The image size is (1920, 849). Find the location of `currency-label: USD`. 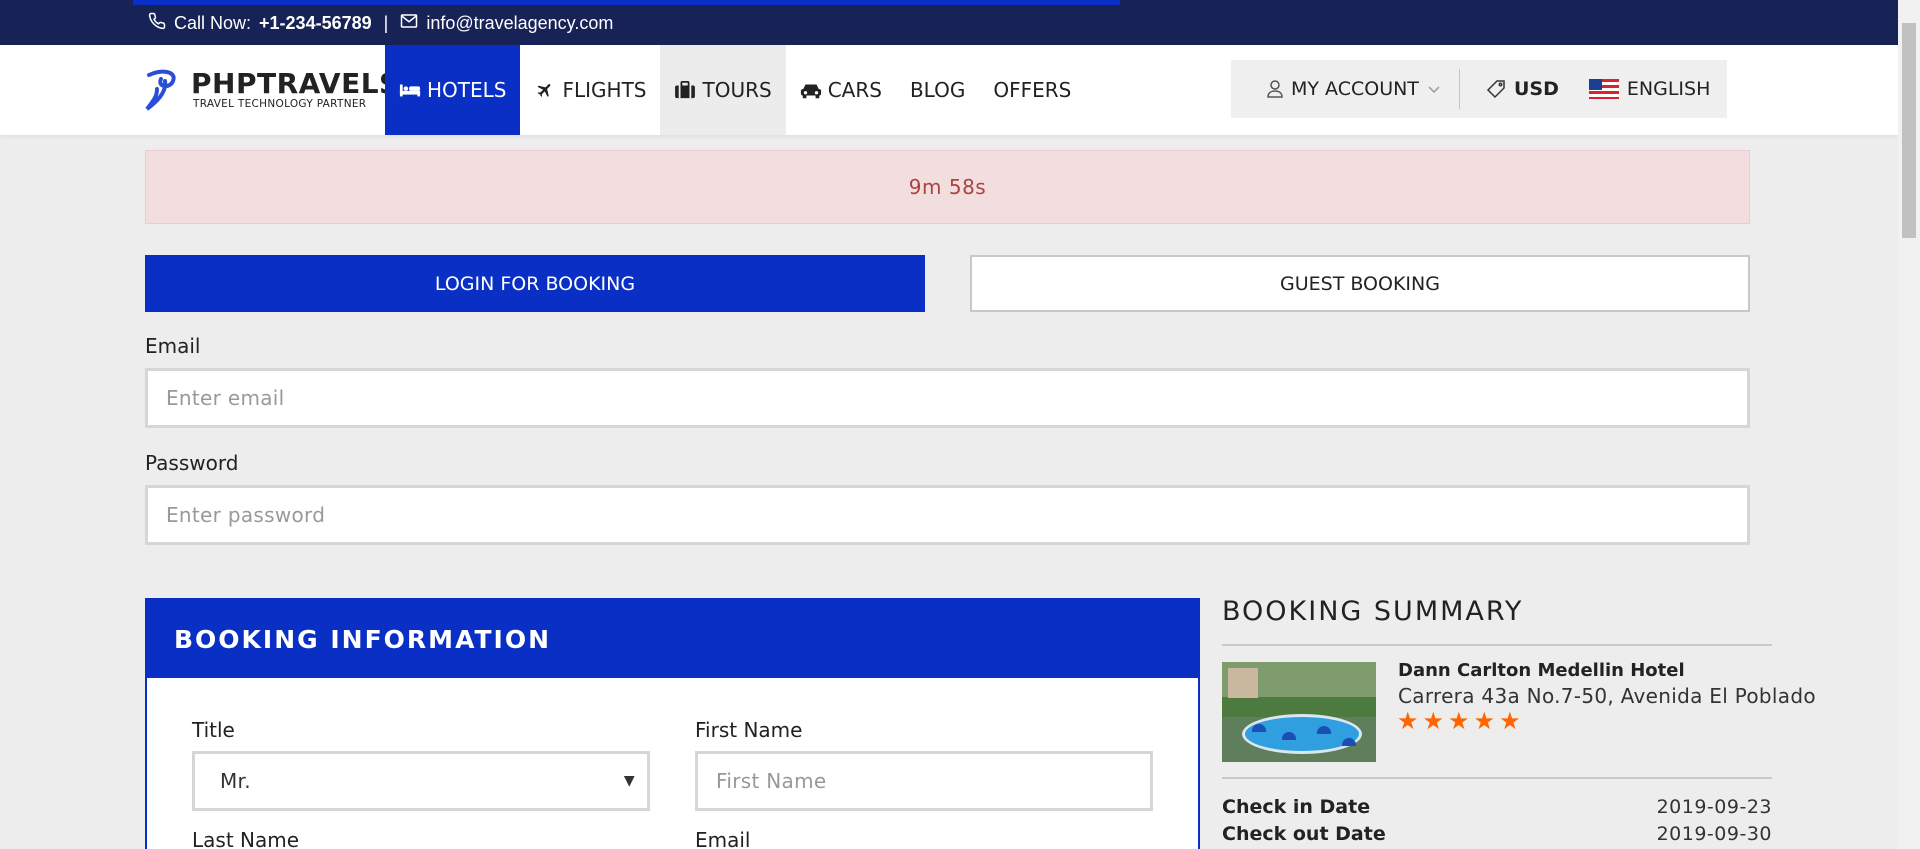

currency-label: USD is located at coordinates (1536, 89).